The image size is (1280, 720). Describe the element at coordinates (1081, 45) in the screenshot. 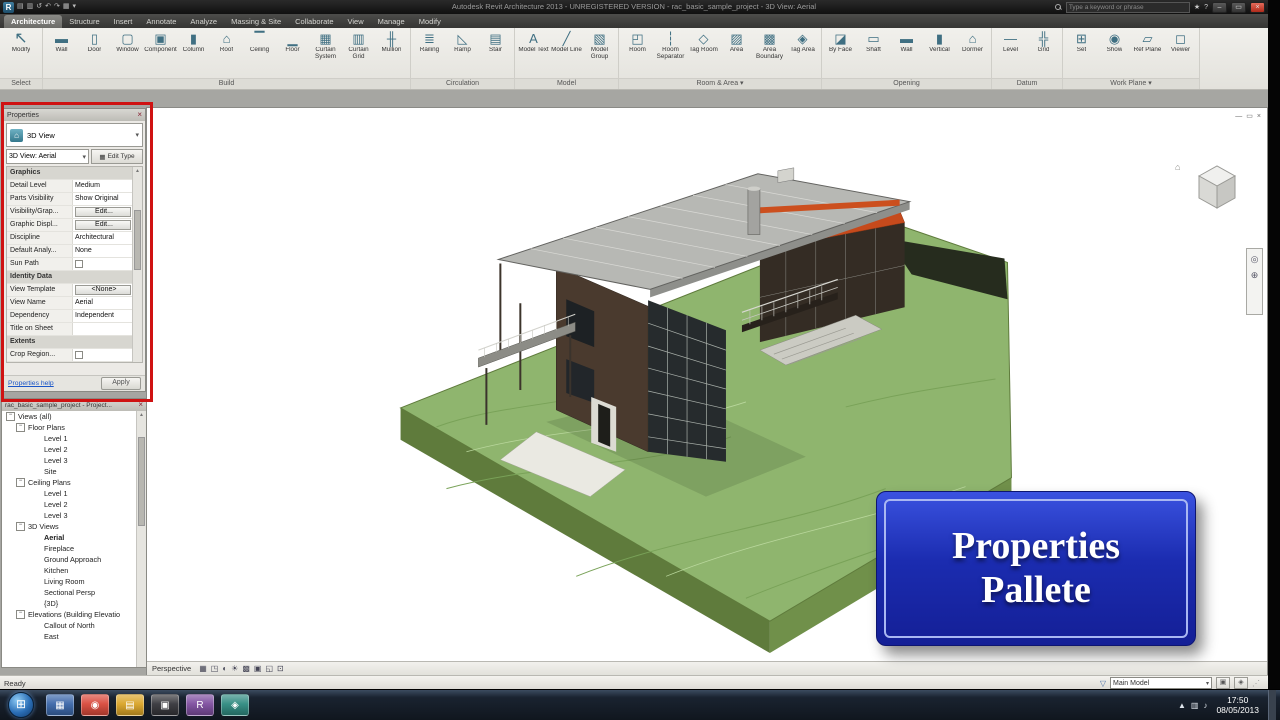

I see `ribbon-tool: ⊞ Set` at that location.